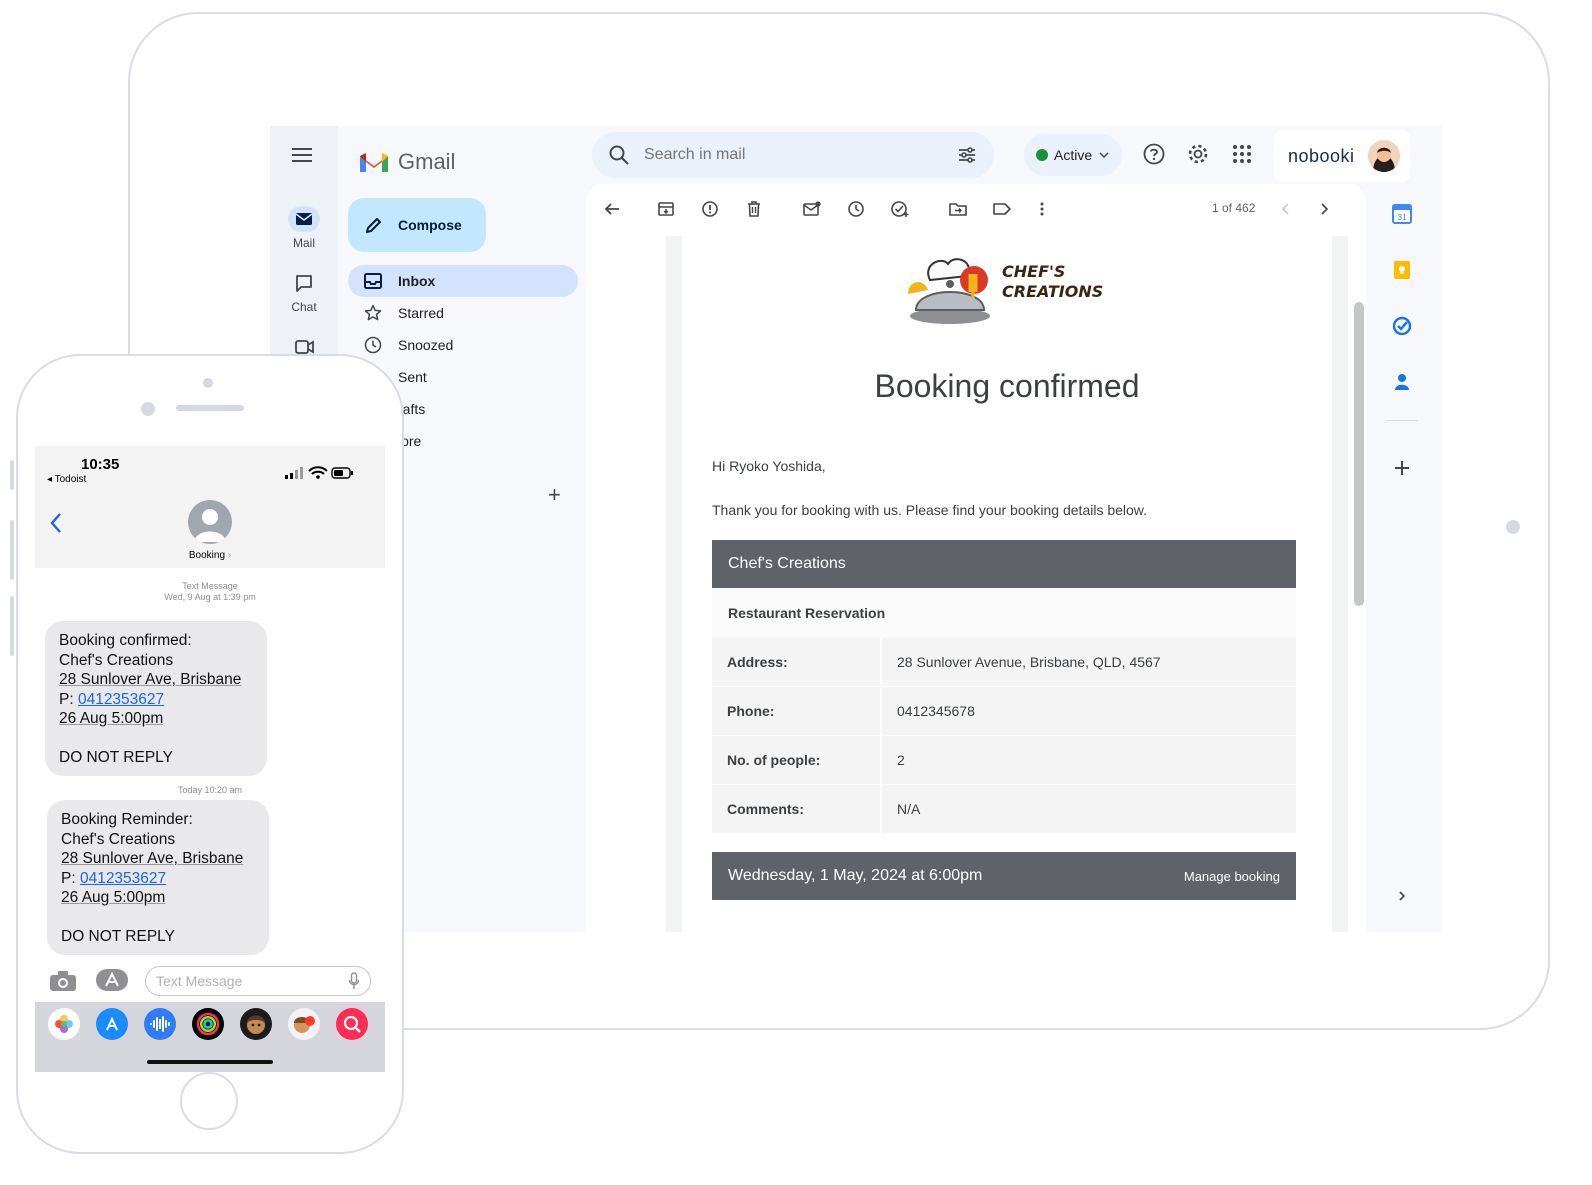 The image size is (1592, 1185). Describe the element at coordinates (256, 1024) in the screenshot. I see `memoji-icon` at that location.